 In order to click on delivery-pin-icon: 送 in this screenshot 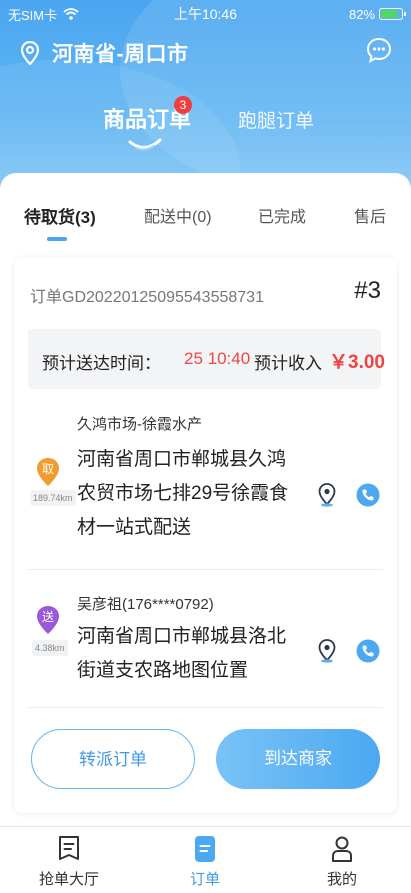, I will do `click(48, 620)`.